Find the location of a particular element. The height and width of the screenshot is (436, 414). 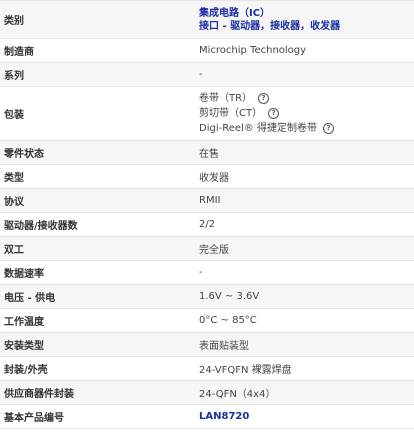

attribute-label: 驱动器/接收器数 is located at coordinates (41, 226).